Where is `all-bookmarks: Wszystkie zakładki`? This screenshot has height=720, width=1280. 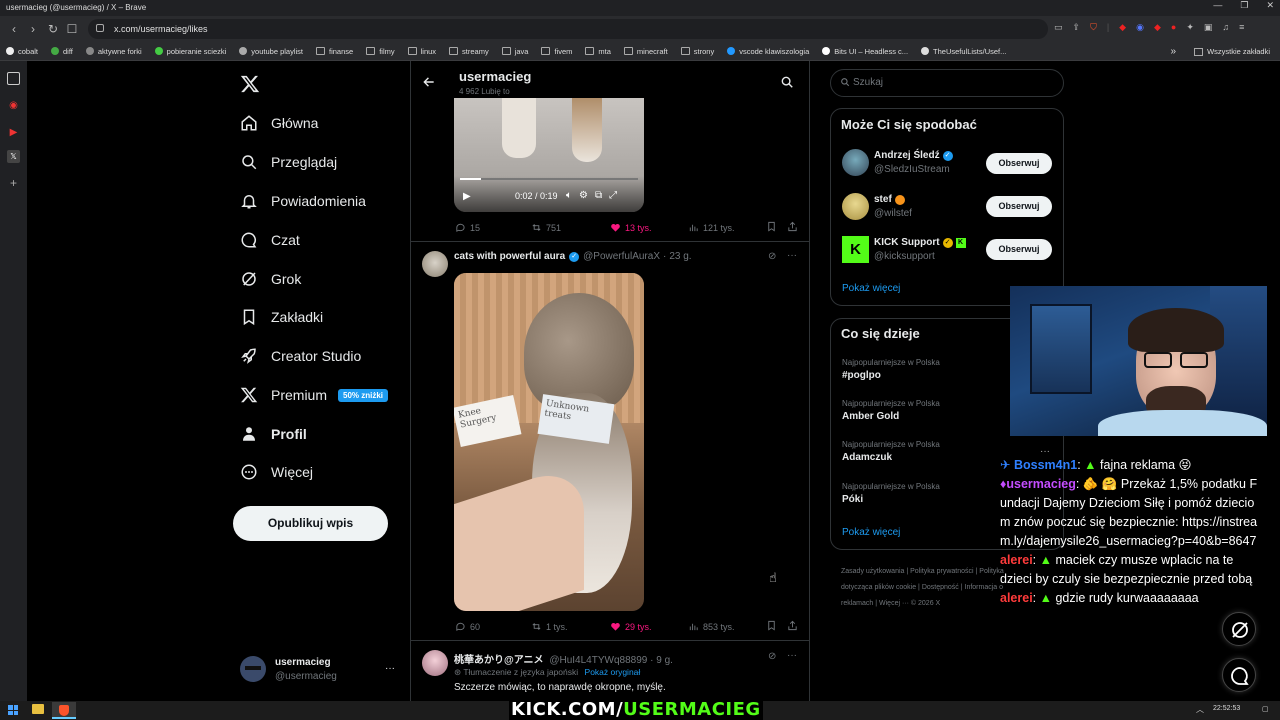
all-bookmarks: Wszystkie zakładki is located at coordinates (1238, 51).